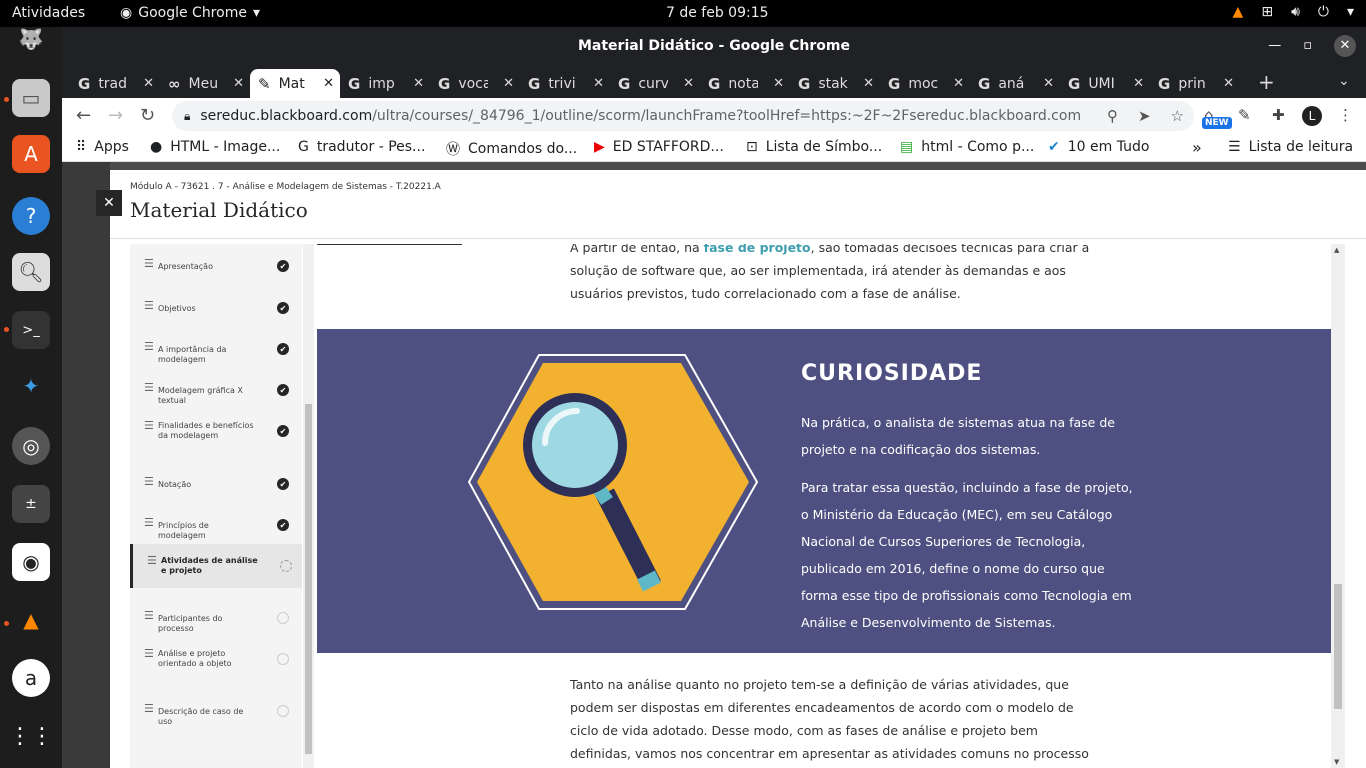 The height and width of the screenshot is (768, 1366). I want to click on outline-item: ☰ Descrição de caso de uso, so click(216, 711).